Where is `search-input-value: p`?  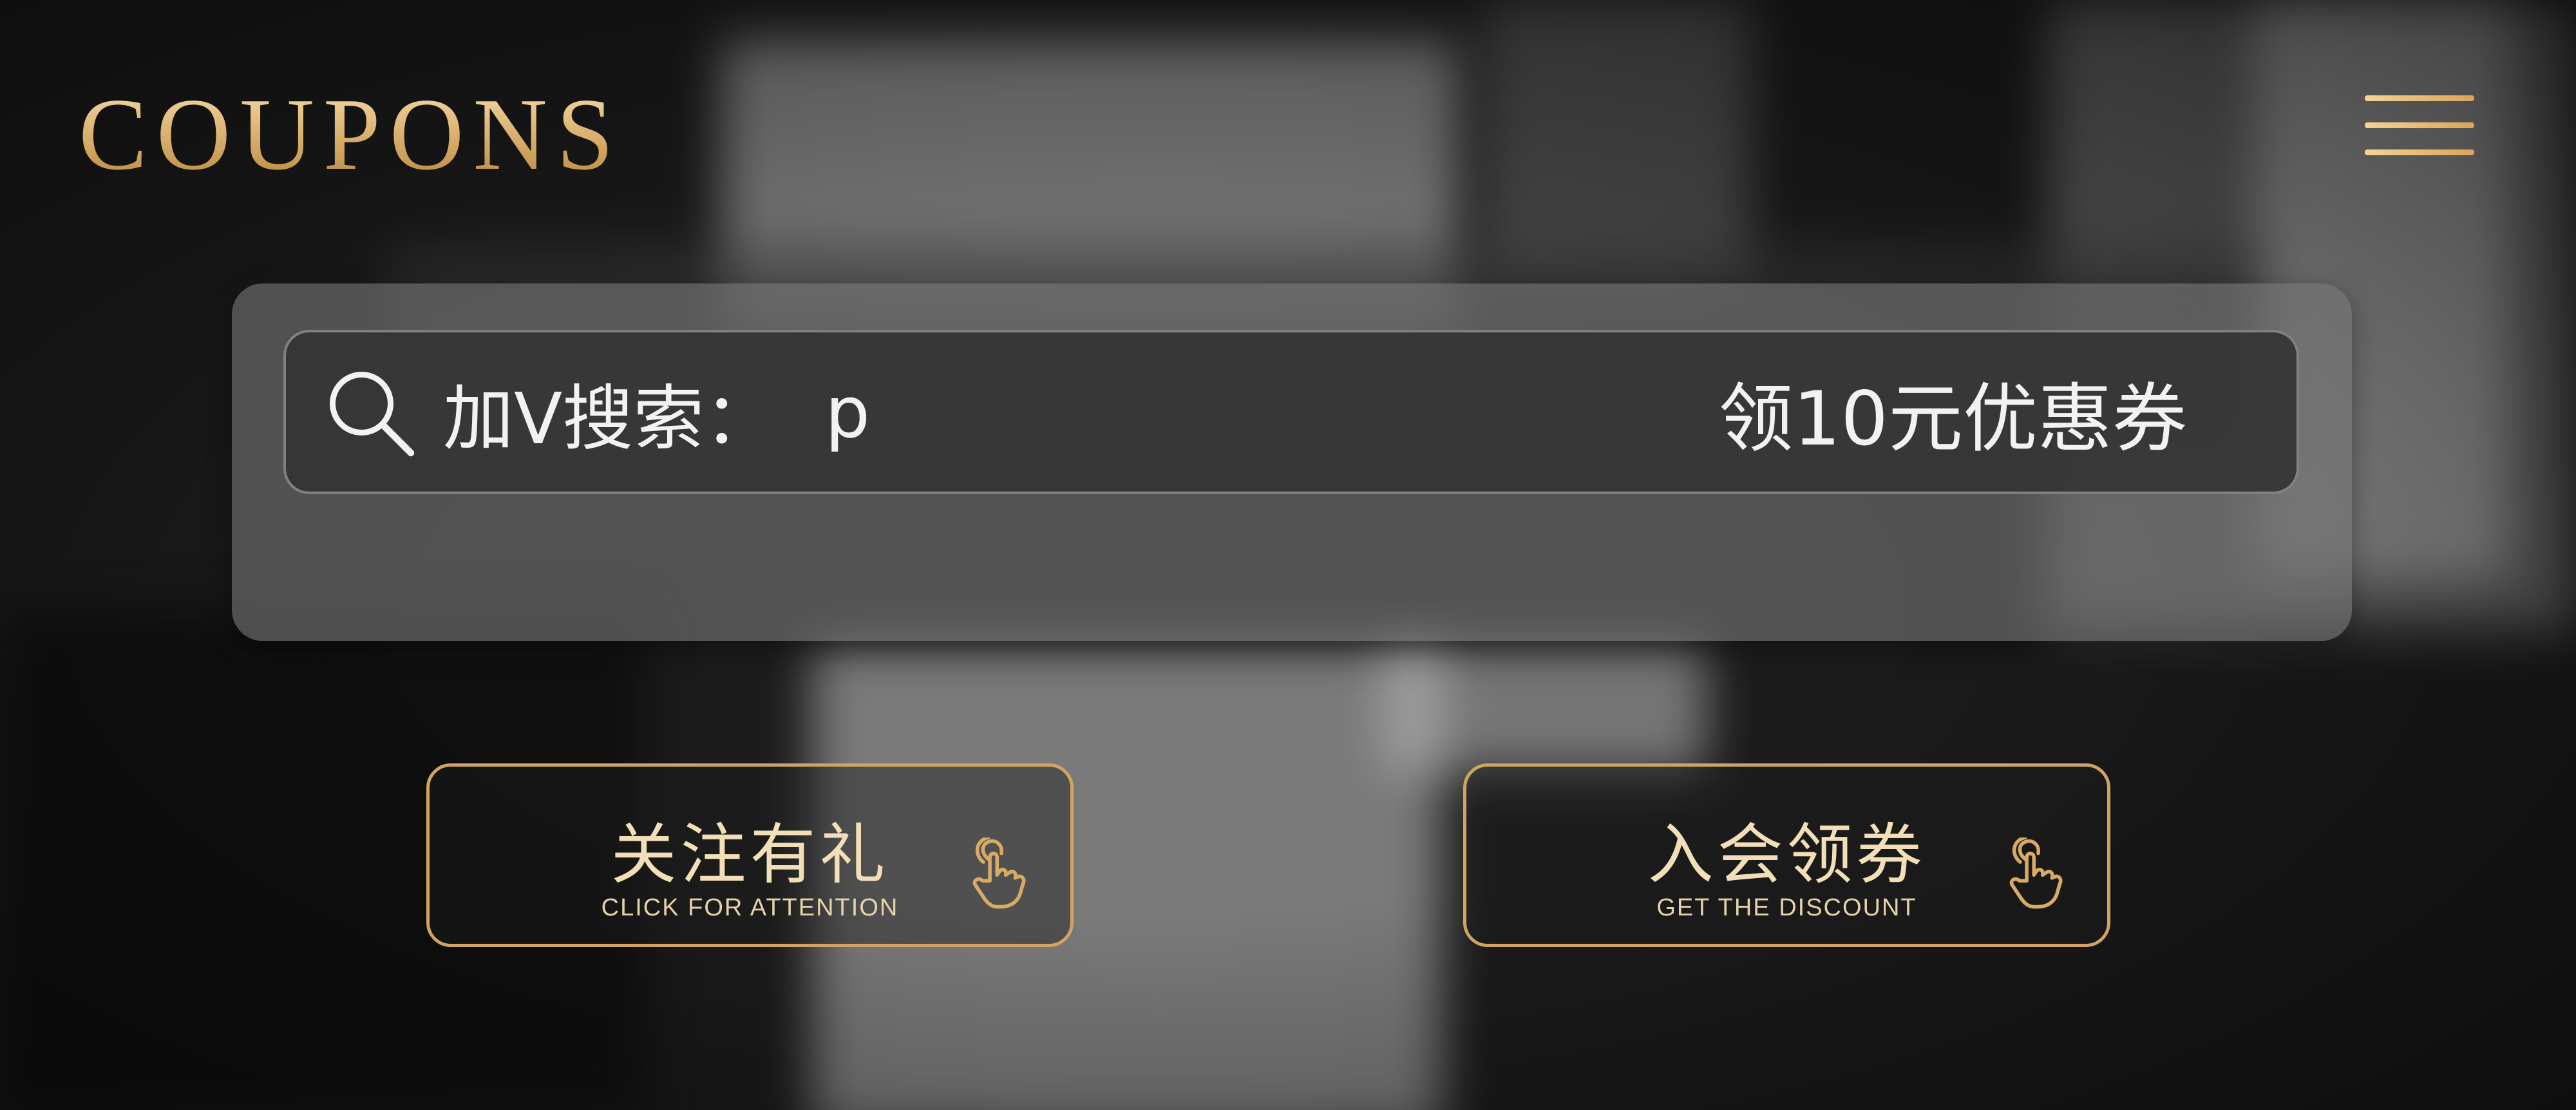
search-input-value: p is located at coordinates (847, 412).